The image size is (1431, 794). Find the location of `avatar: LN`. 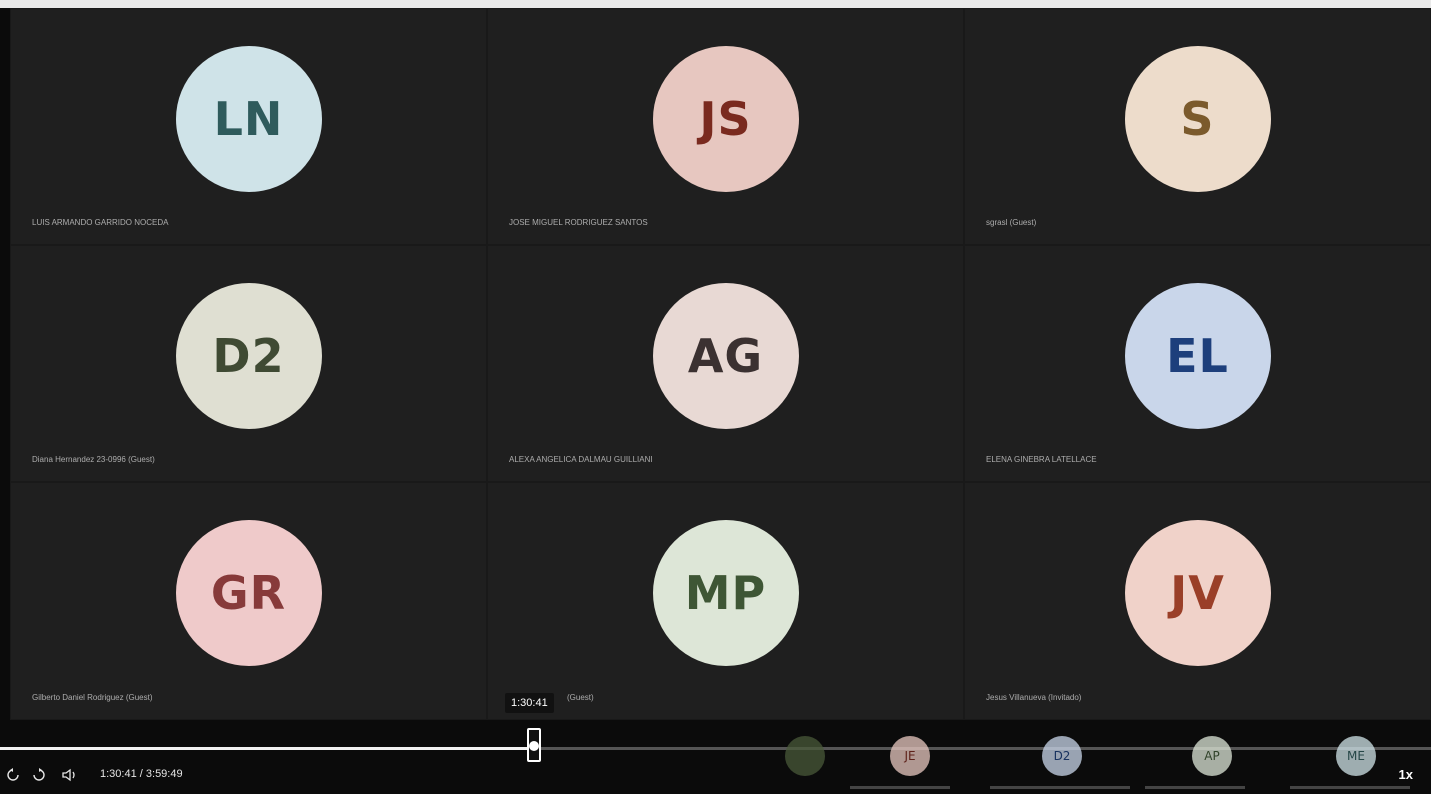

avatar: LN is located at coordinates (248, 119).